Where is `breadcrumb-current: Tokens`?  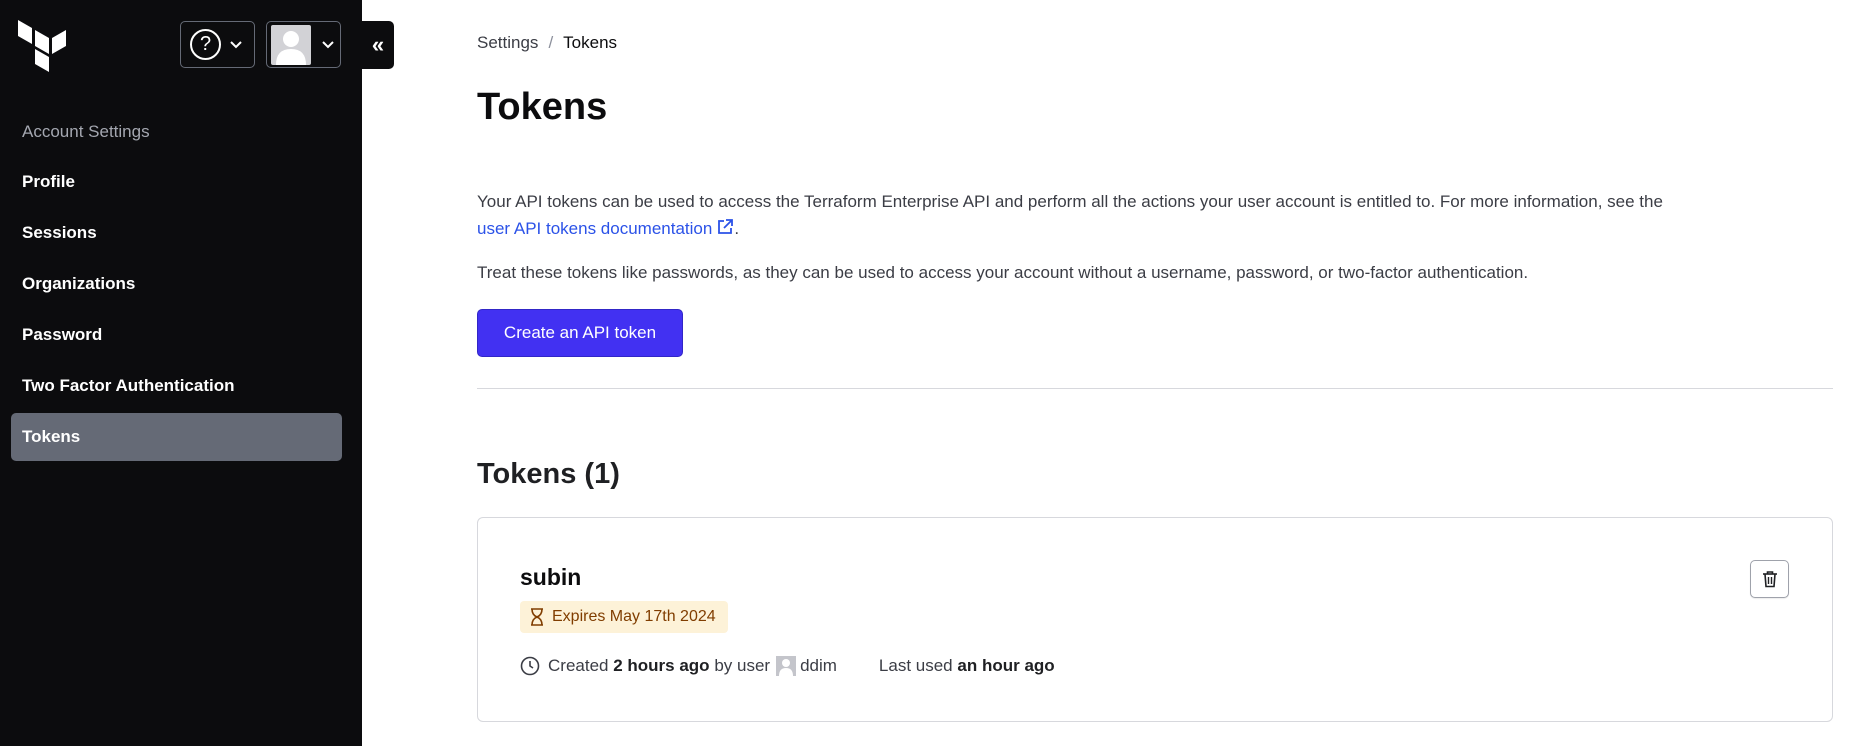
breadcrumb-current: Tokens is located at coordinates (590, 42).